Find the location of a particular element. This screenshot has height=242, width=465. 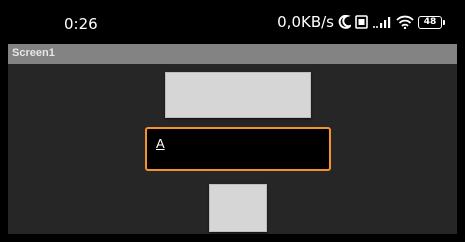

title-bar: Screen1 is located at coordinates (232, 54).